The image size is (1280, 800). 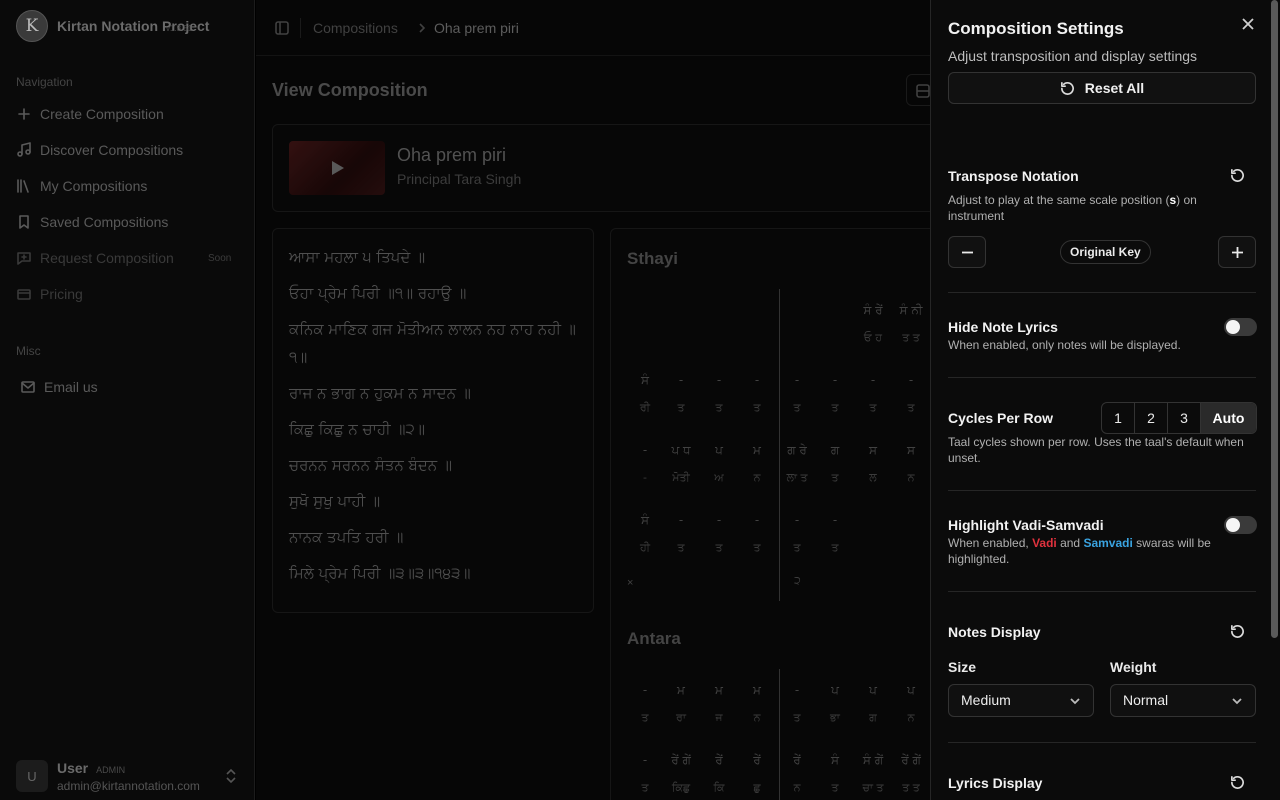 What do you see at coordinates (1044, 543) in the screenshot?
I see `vadi-word: Vadi` at bounding box center [1044, 543].